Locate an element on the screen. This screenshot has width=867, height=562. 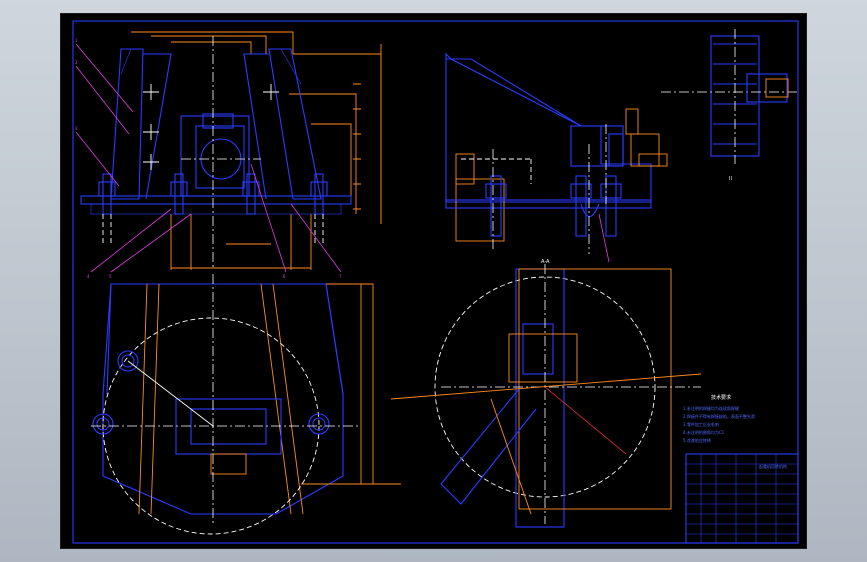
tech-req-line-4: 4.未注明的倒角均为C1 is located at coordinates (704, 432).